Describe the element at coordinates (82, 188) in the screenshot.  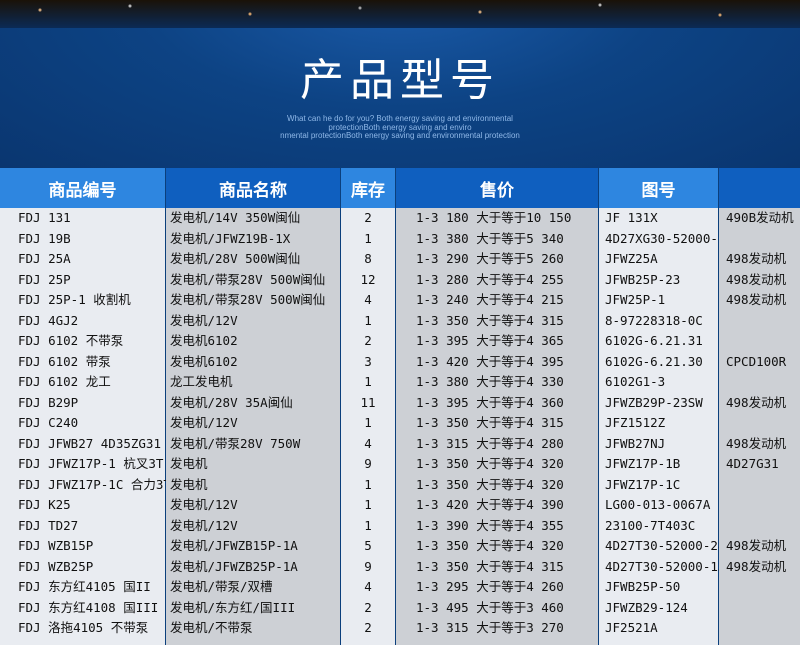
I see `header-code: 商品编号` at that location.